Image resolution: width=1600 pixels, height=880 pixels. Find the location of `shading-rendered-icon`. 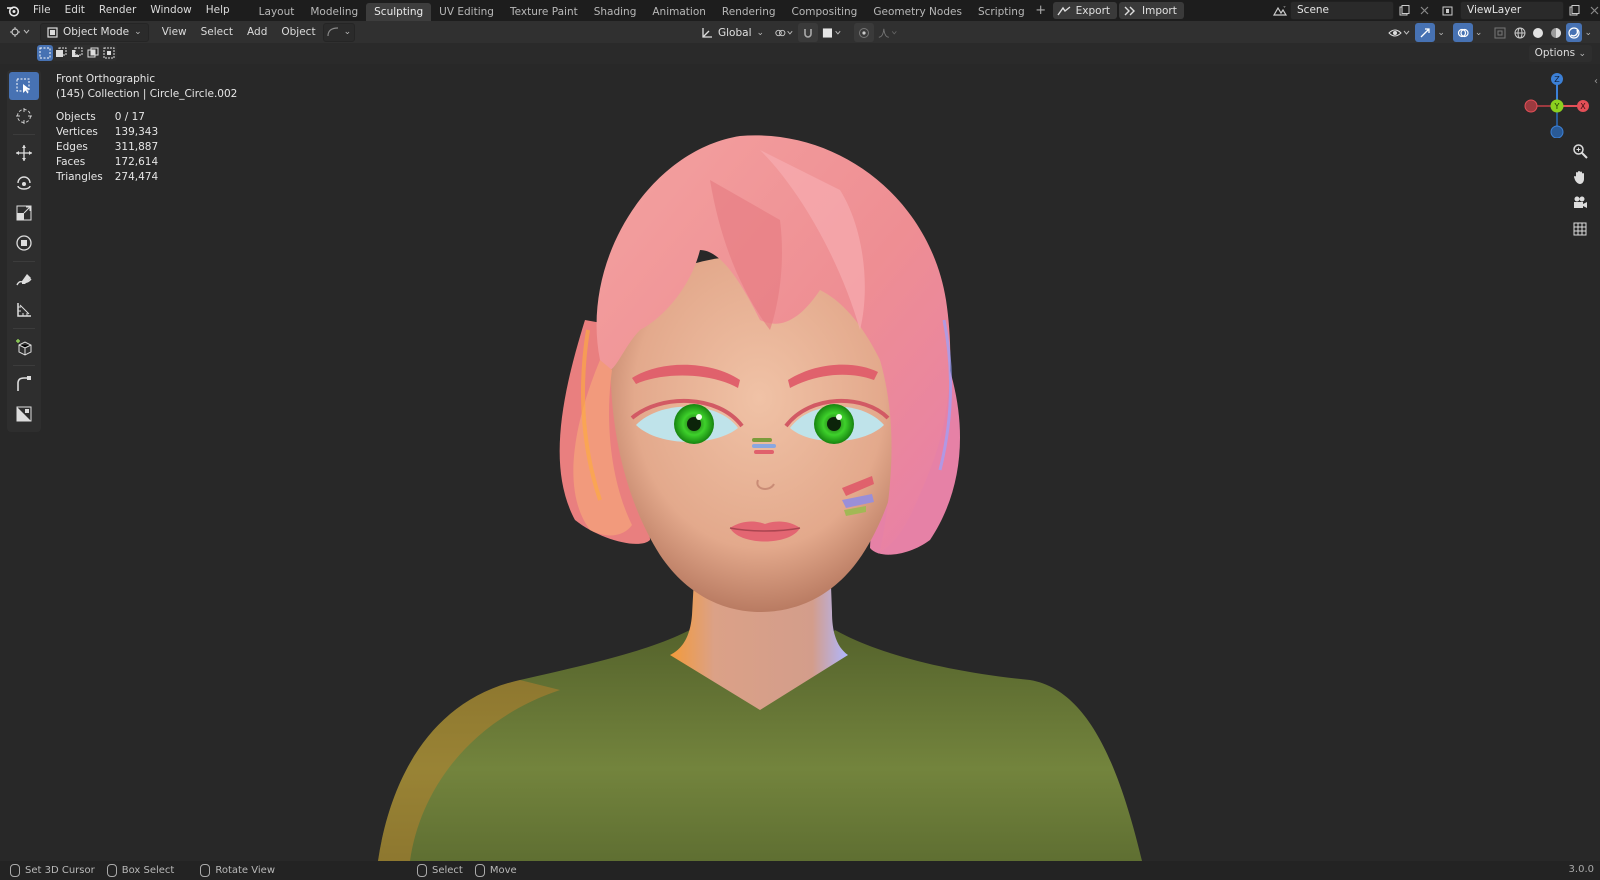

shading-rendered-icon is located at coordinates (1574, 32).